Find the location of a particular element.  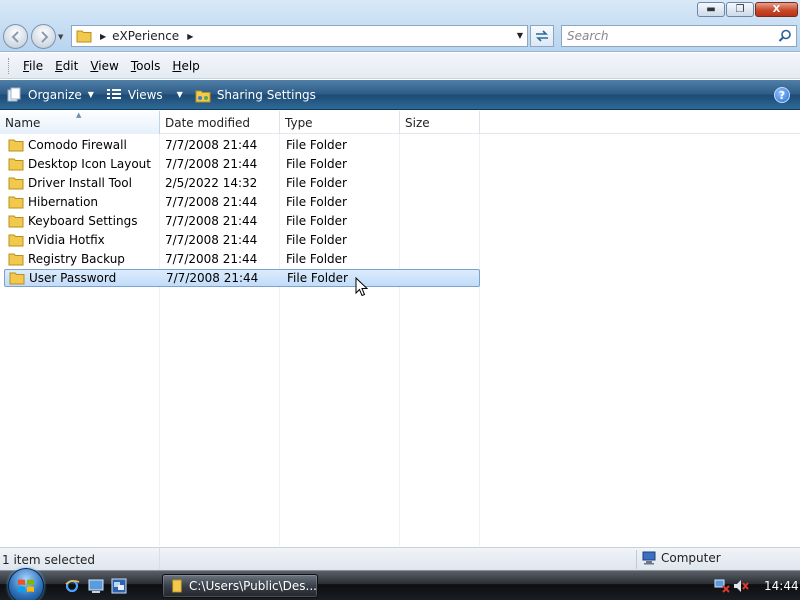

file-name: Comodo Firewall is located at coordinates (77, 145).